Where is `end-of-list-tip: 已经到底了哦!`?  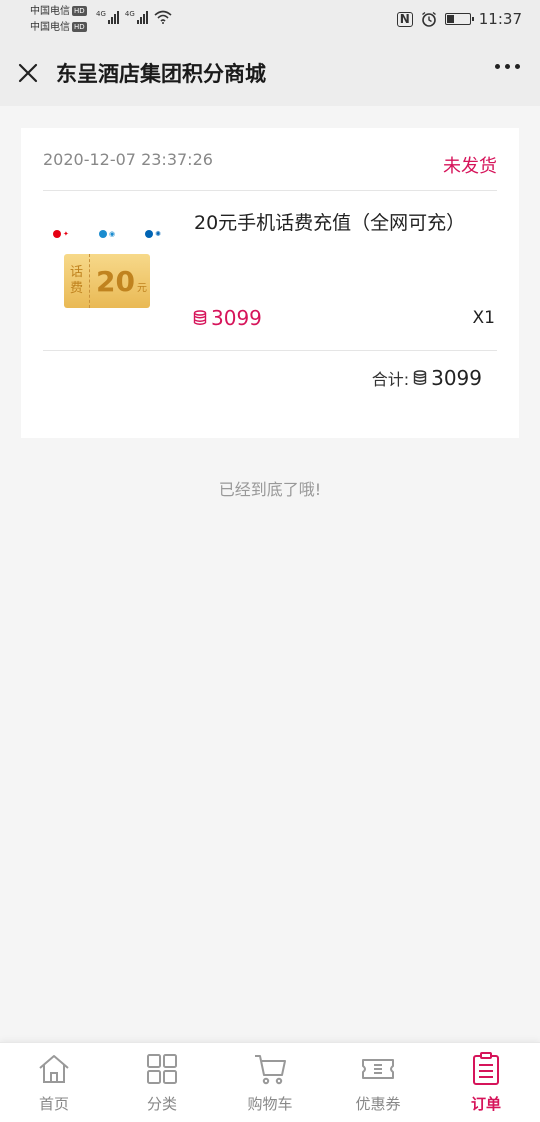 end-of-list-tip: 已经到底了哦! is located at coordinates (270, 489).